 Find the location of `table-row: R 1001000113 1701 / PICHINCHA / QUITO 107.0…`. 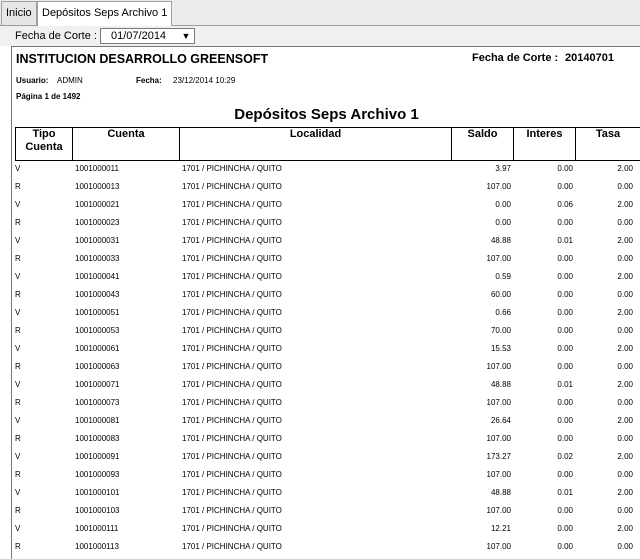

table-row: R 1001000113 1701 / PICHINCHA / QUITO 107.0… is located at coordinates (326, 546).